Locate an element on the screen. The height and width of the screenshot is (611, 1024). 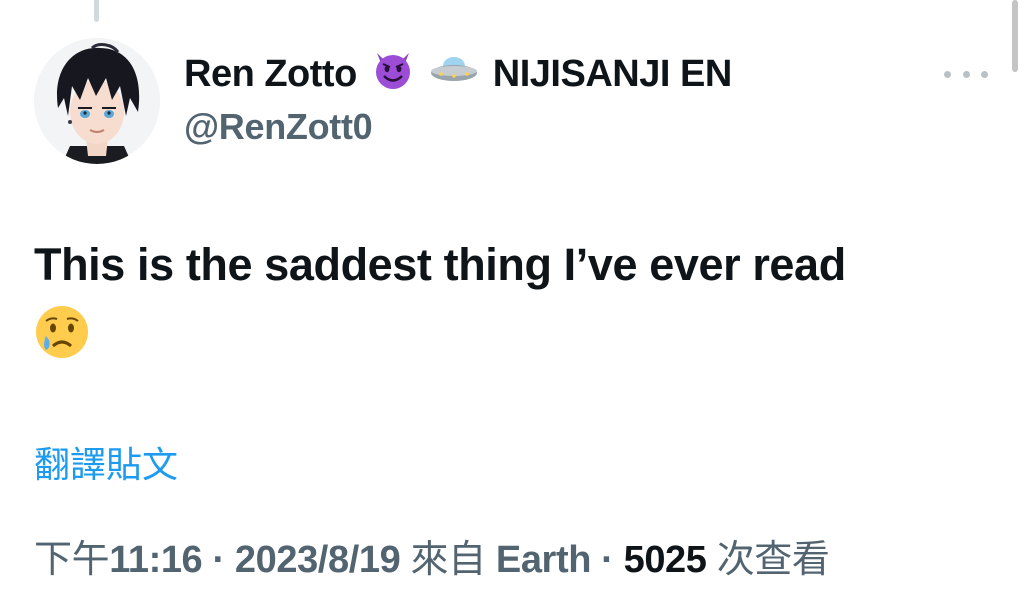
source-prefix: 來自 is located at coordinates (448, 559).